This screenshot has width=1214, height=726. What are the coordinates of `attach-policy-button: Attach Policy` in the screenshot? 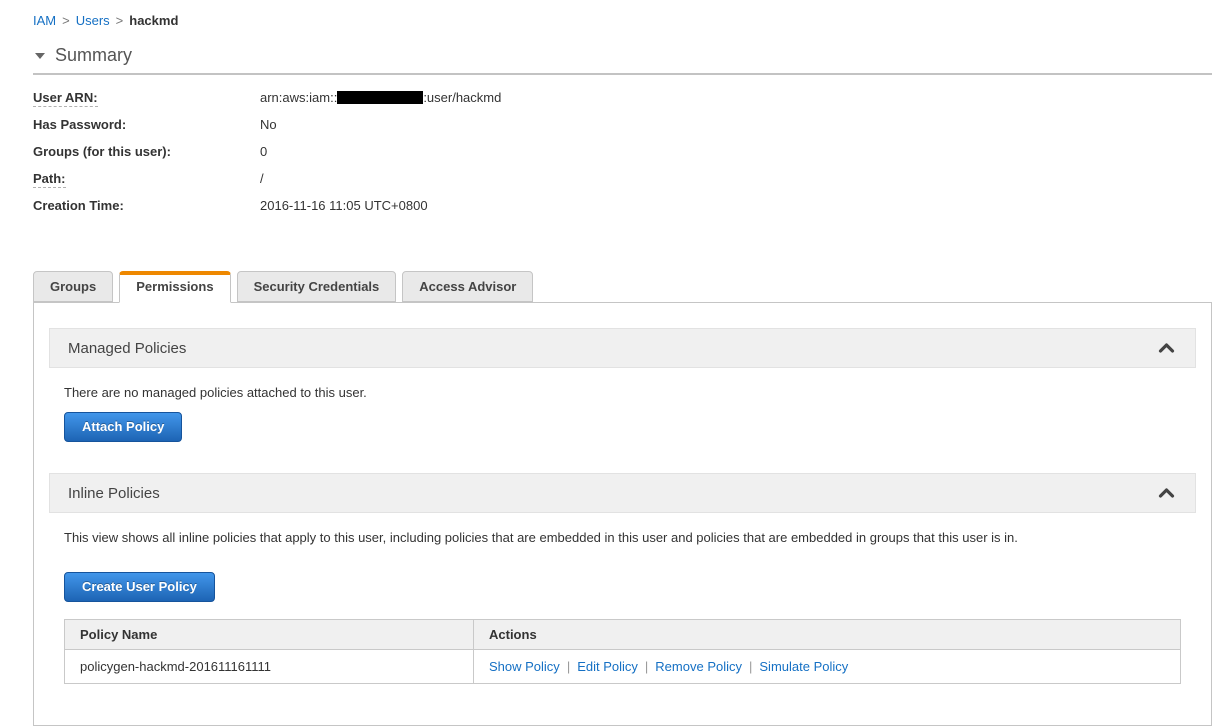 It's located at (123, 427).